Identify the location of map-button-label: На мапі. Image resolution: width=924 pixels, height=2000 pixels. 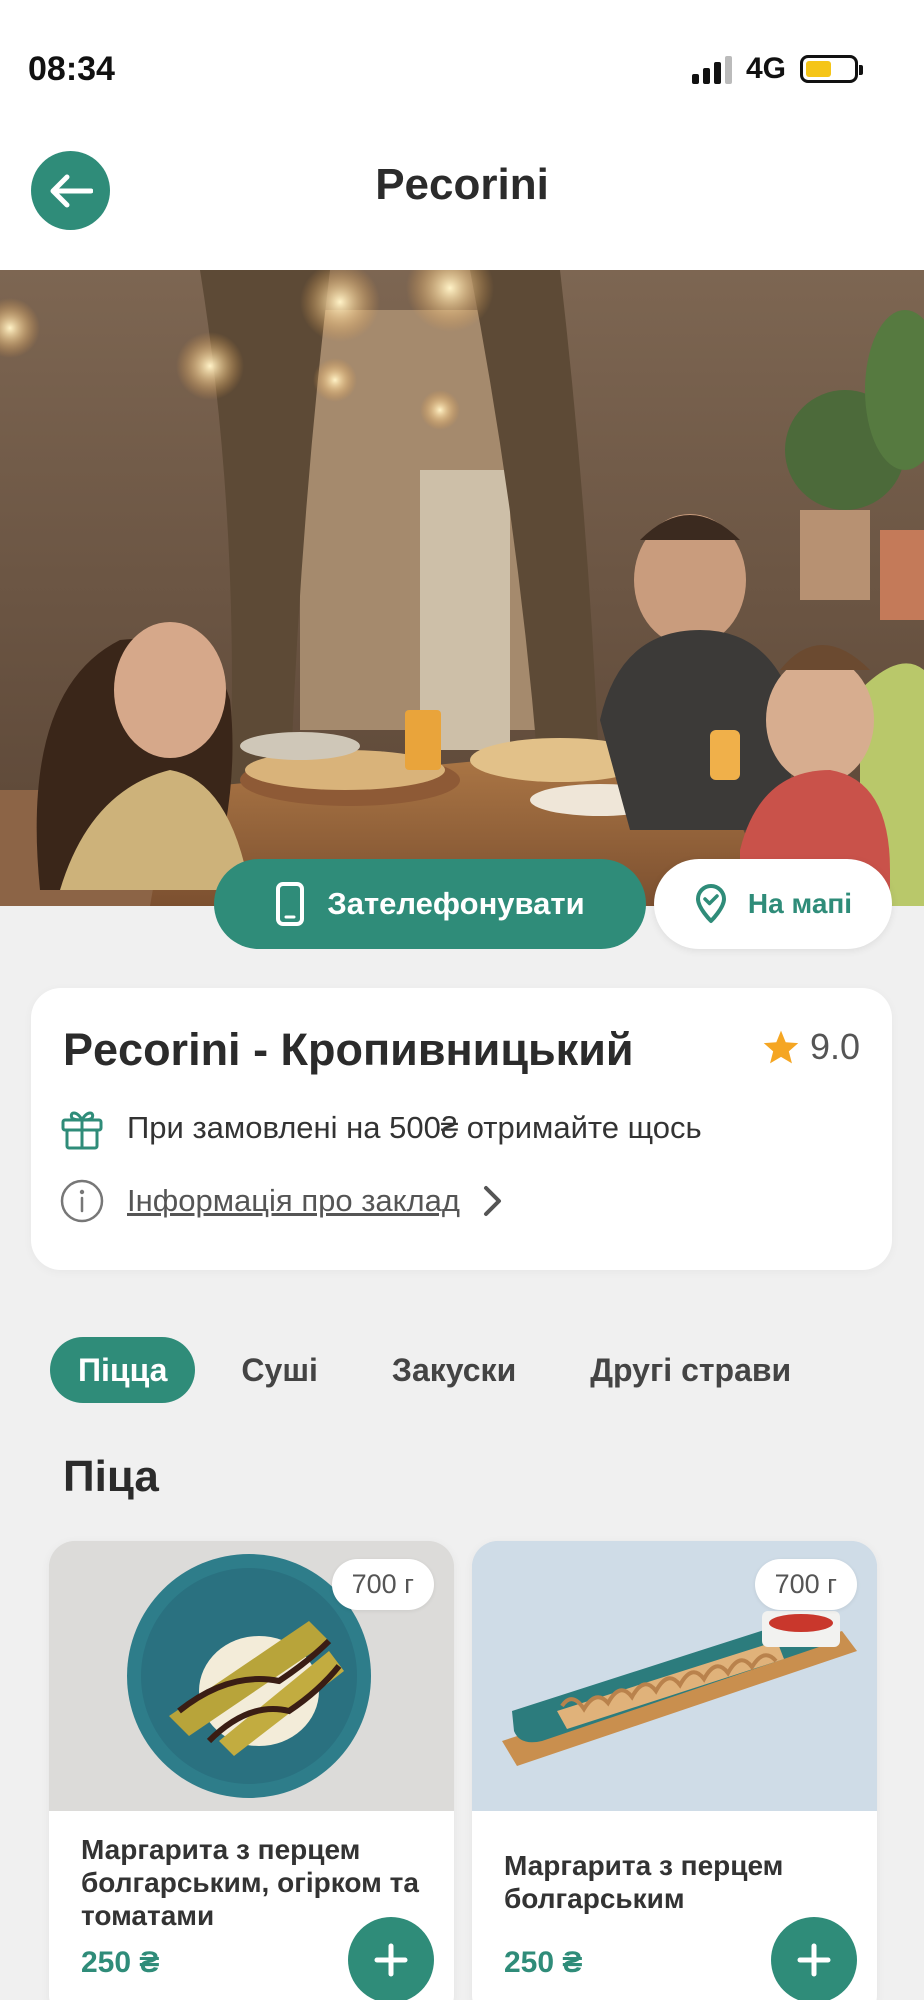
(800, 903).